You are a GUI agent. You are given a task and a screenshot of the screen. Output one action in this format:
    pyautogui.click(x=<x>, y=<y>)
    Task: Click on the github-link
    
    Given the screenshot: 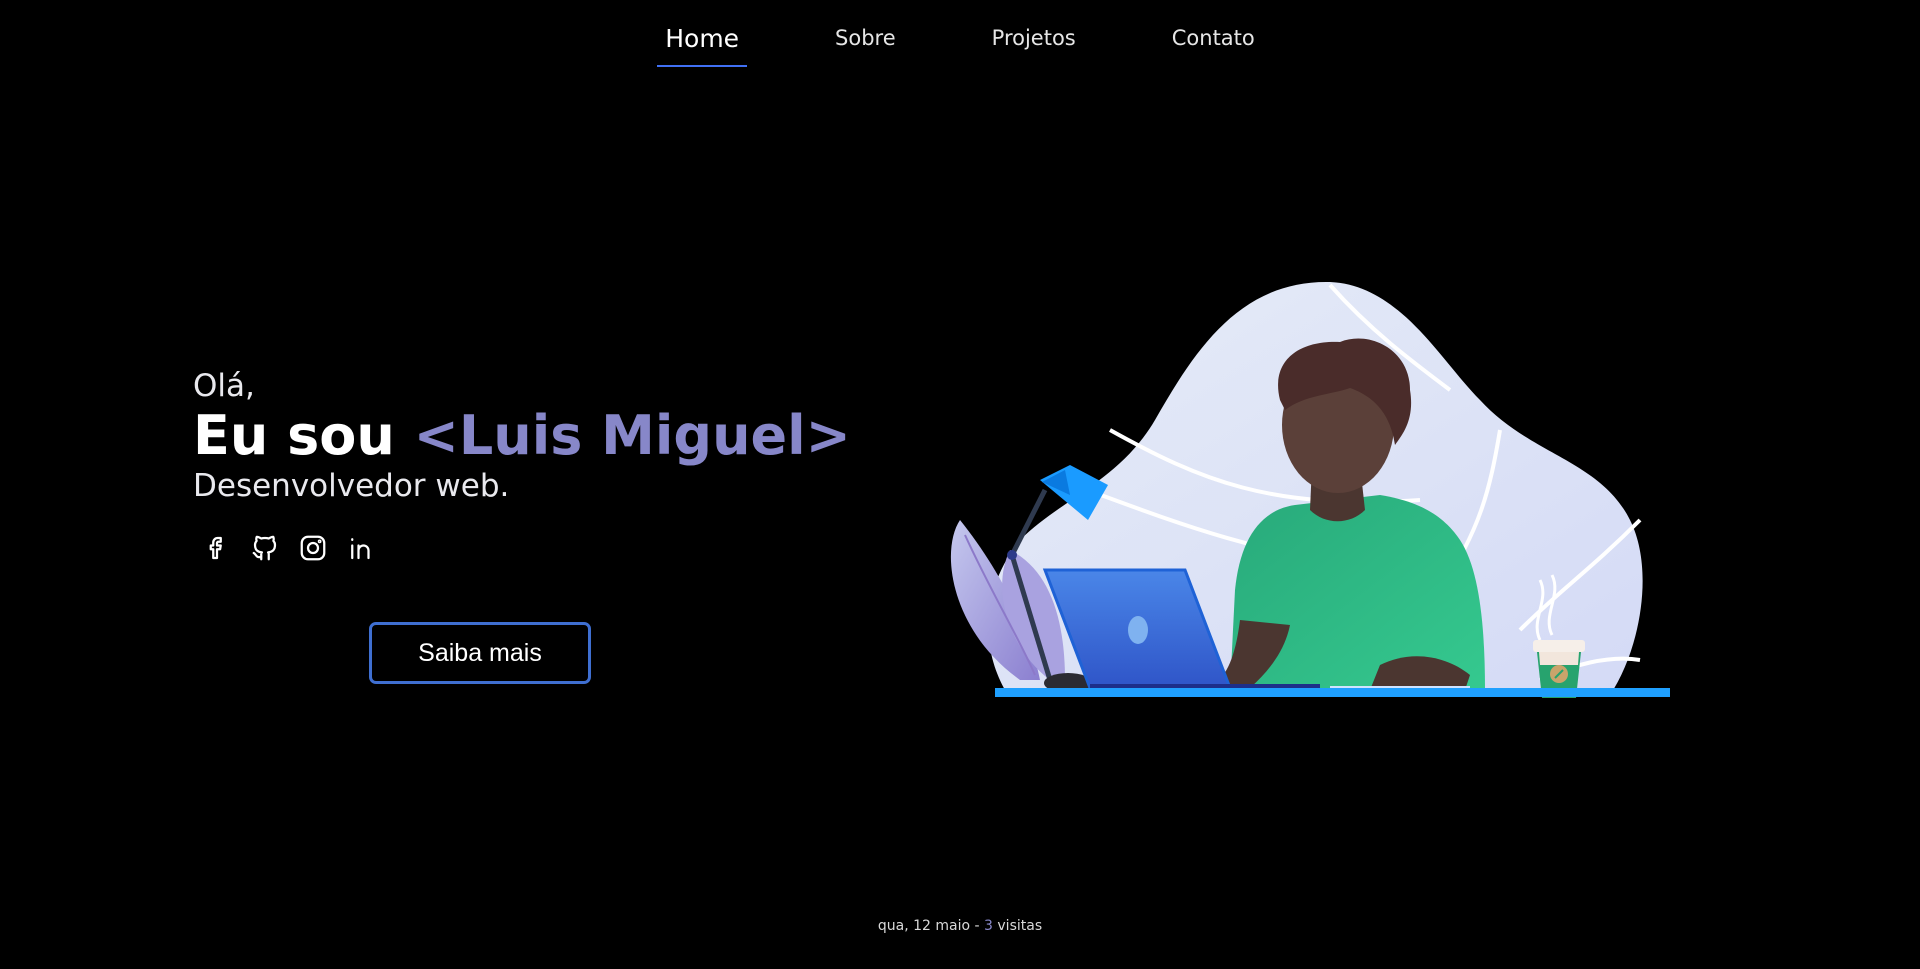 What is the action you would take?
    pyautogui.click(x=265, y=548)
    